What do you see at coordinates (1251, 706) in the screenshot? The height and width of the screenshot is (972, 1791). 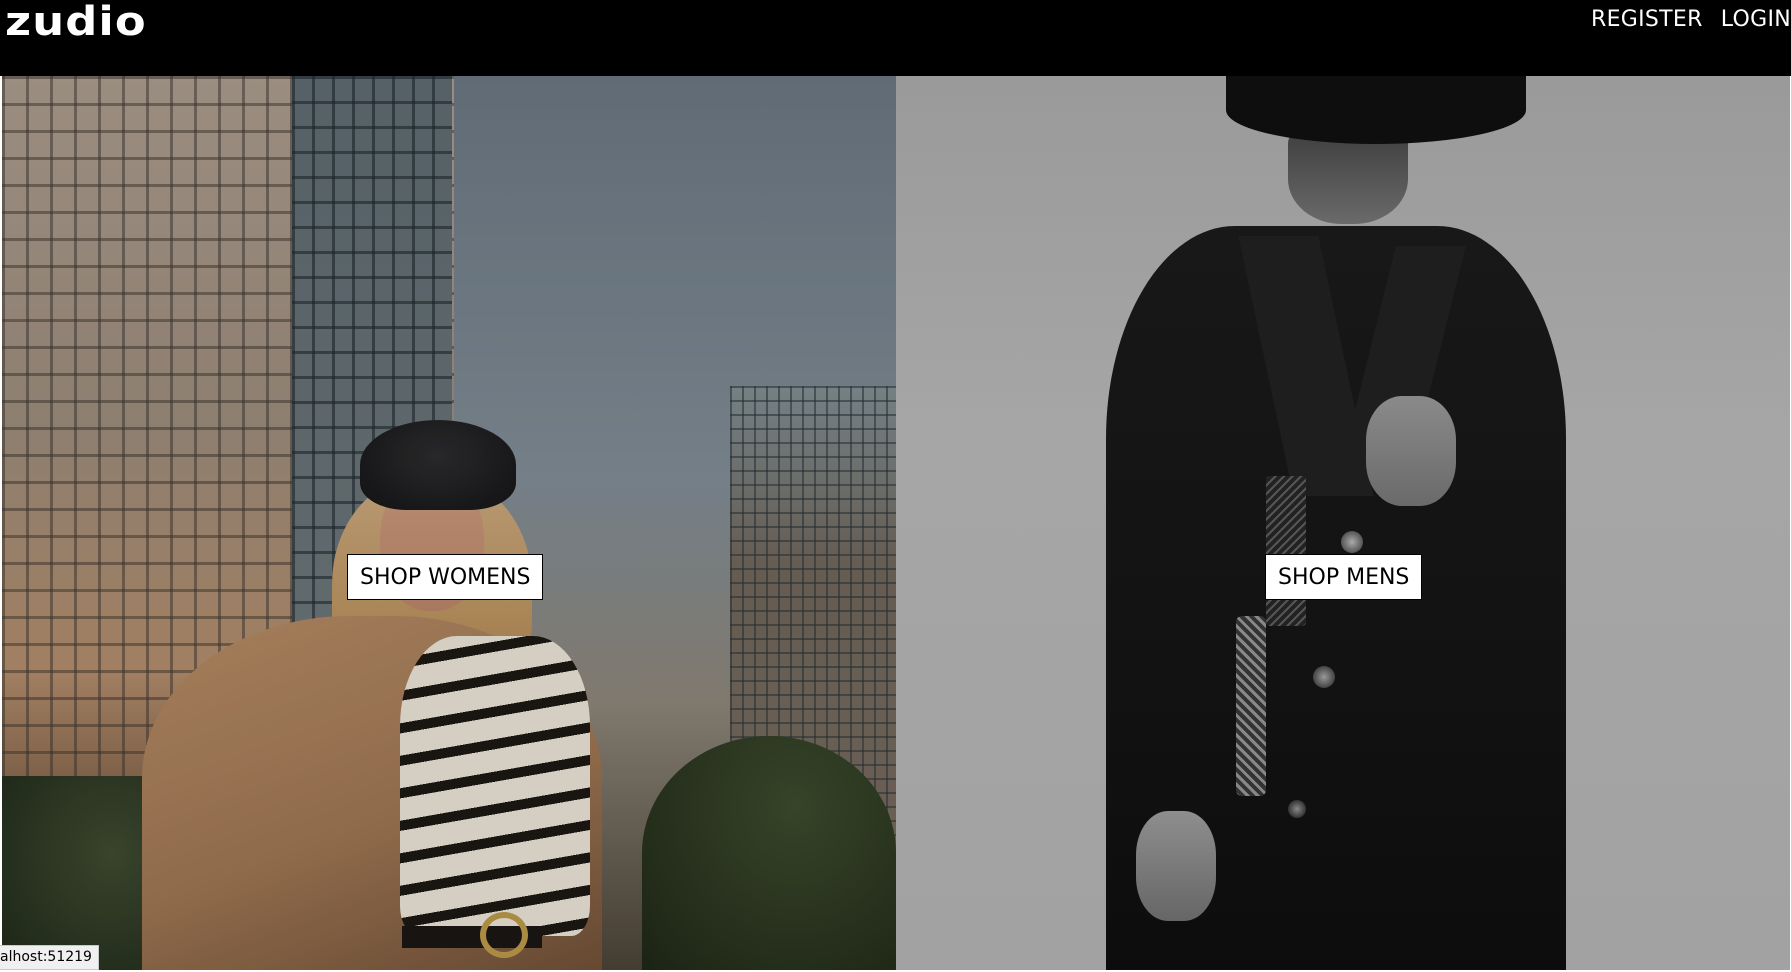 I see `coat-patch` at bounding box center [1251, 706].